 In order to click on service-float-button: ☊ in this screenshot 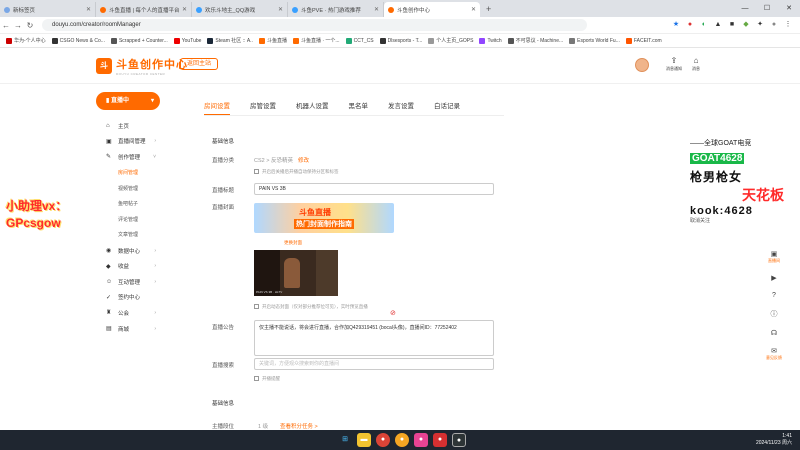, I will do `click(774, 333)`.